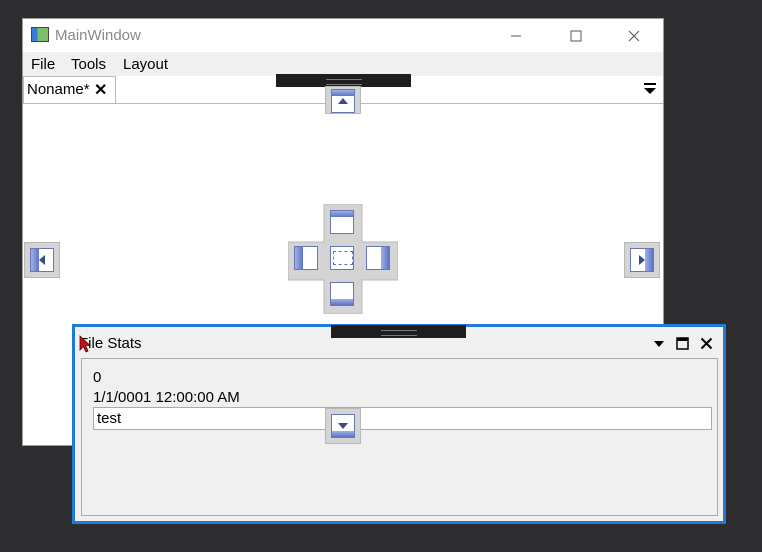  I want to click on count-value: 0, so click(97, 377).